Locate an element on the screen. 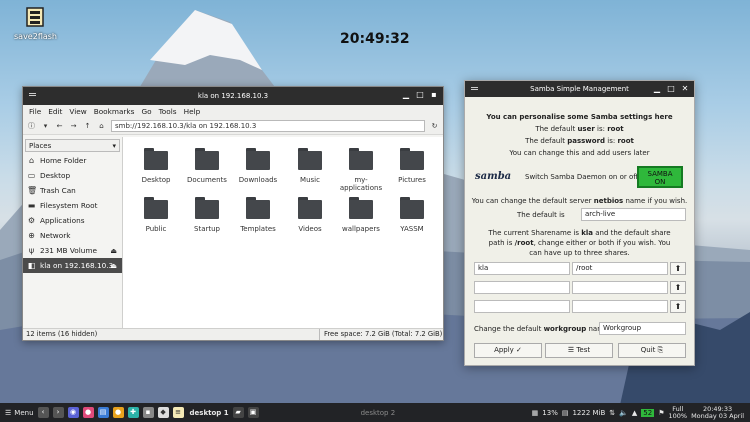 Image resolution: width=750 pixels, height=422 pixels. workspace-2: desktop 2 is located at coordinates (378, 413).